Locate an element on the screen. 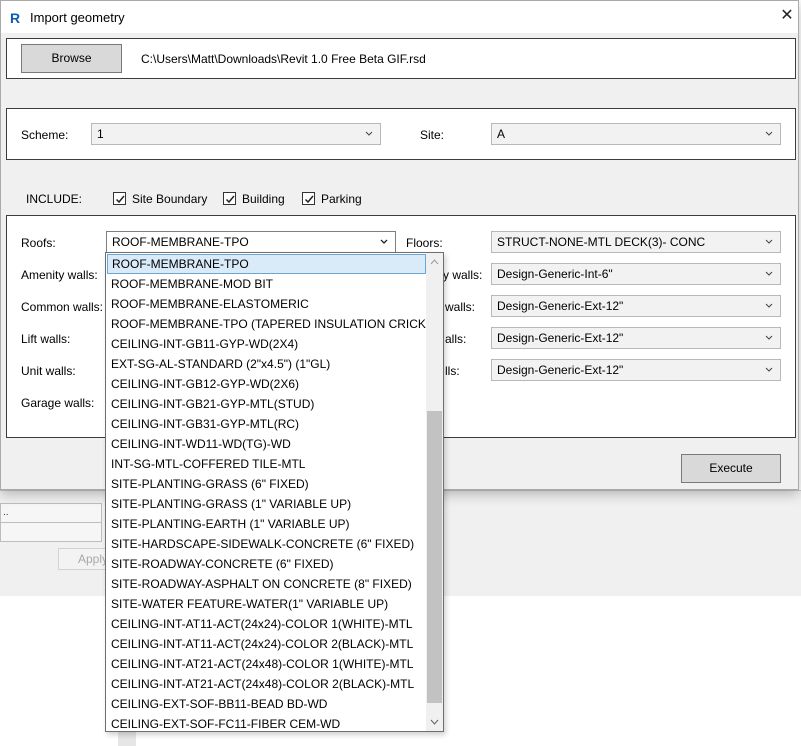 Image resolution: width=801 pixels, height=746 pixels. site-value: A is located at coordinates (501, 134).